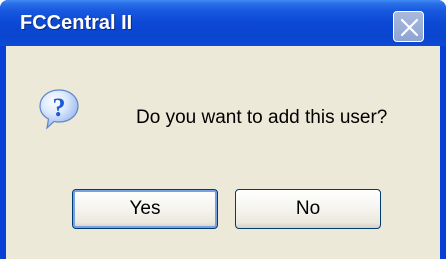 The width and height of the screenshot is (446, 259). Describe the element at coordinates (262, 117) in the screenshot. I see `dialog-message: Do you want to add this user?` at that location.